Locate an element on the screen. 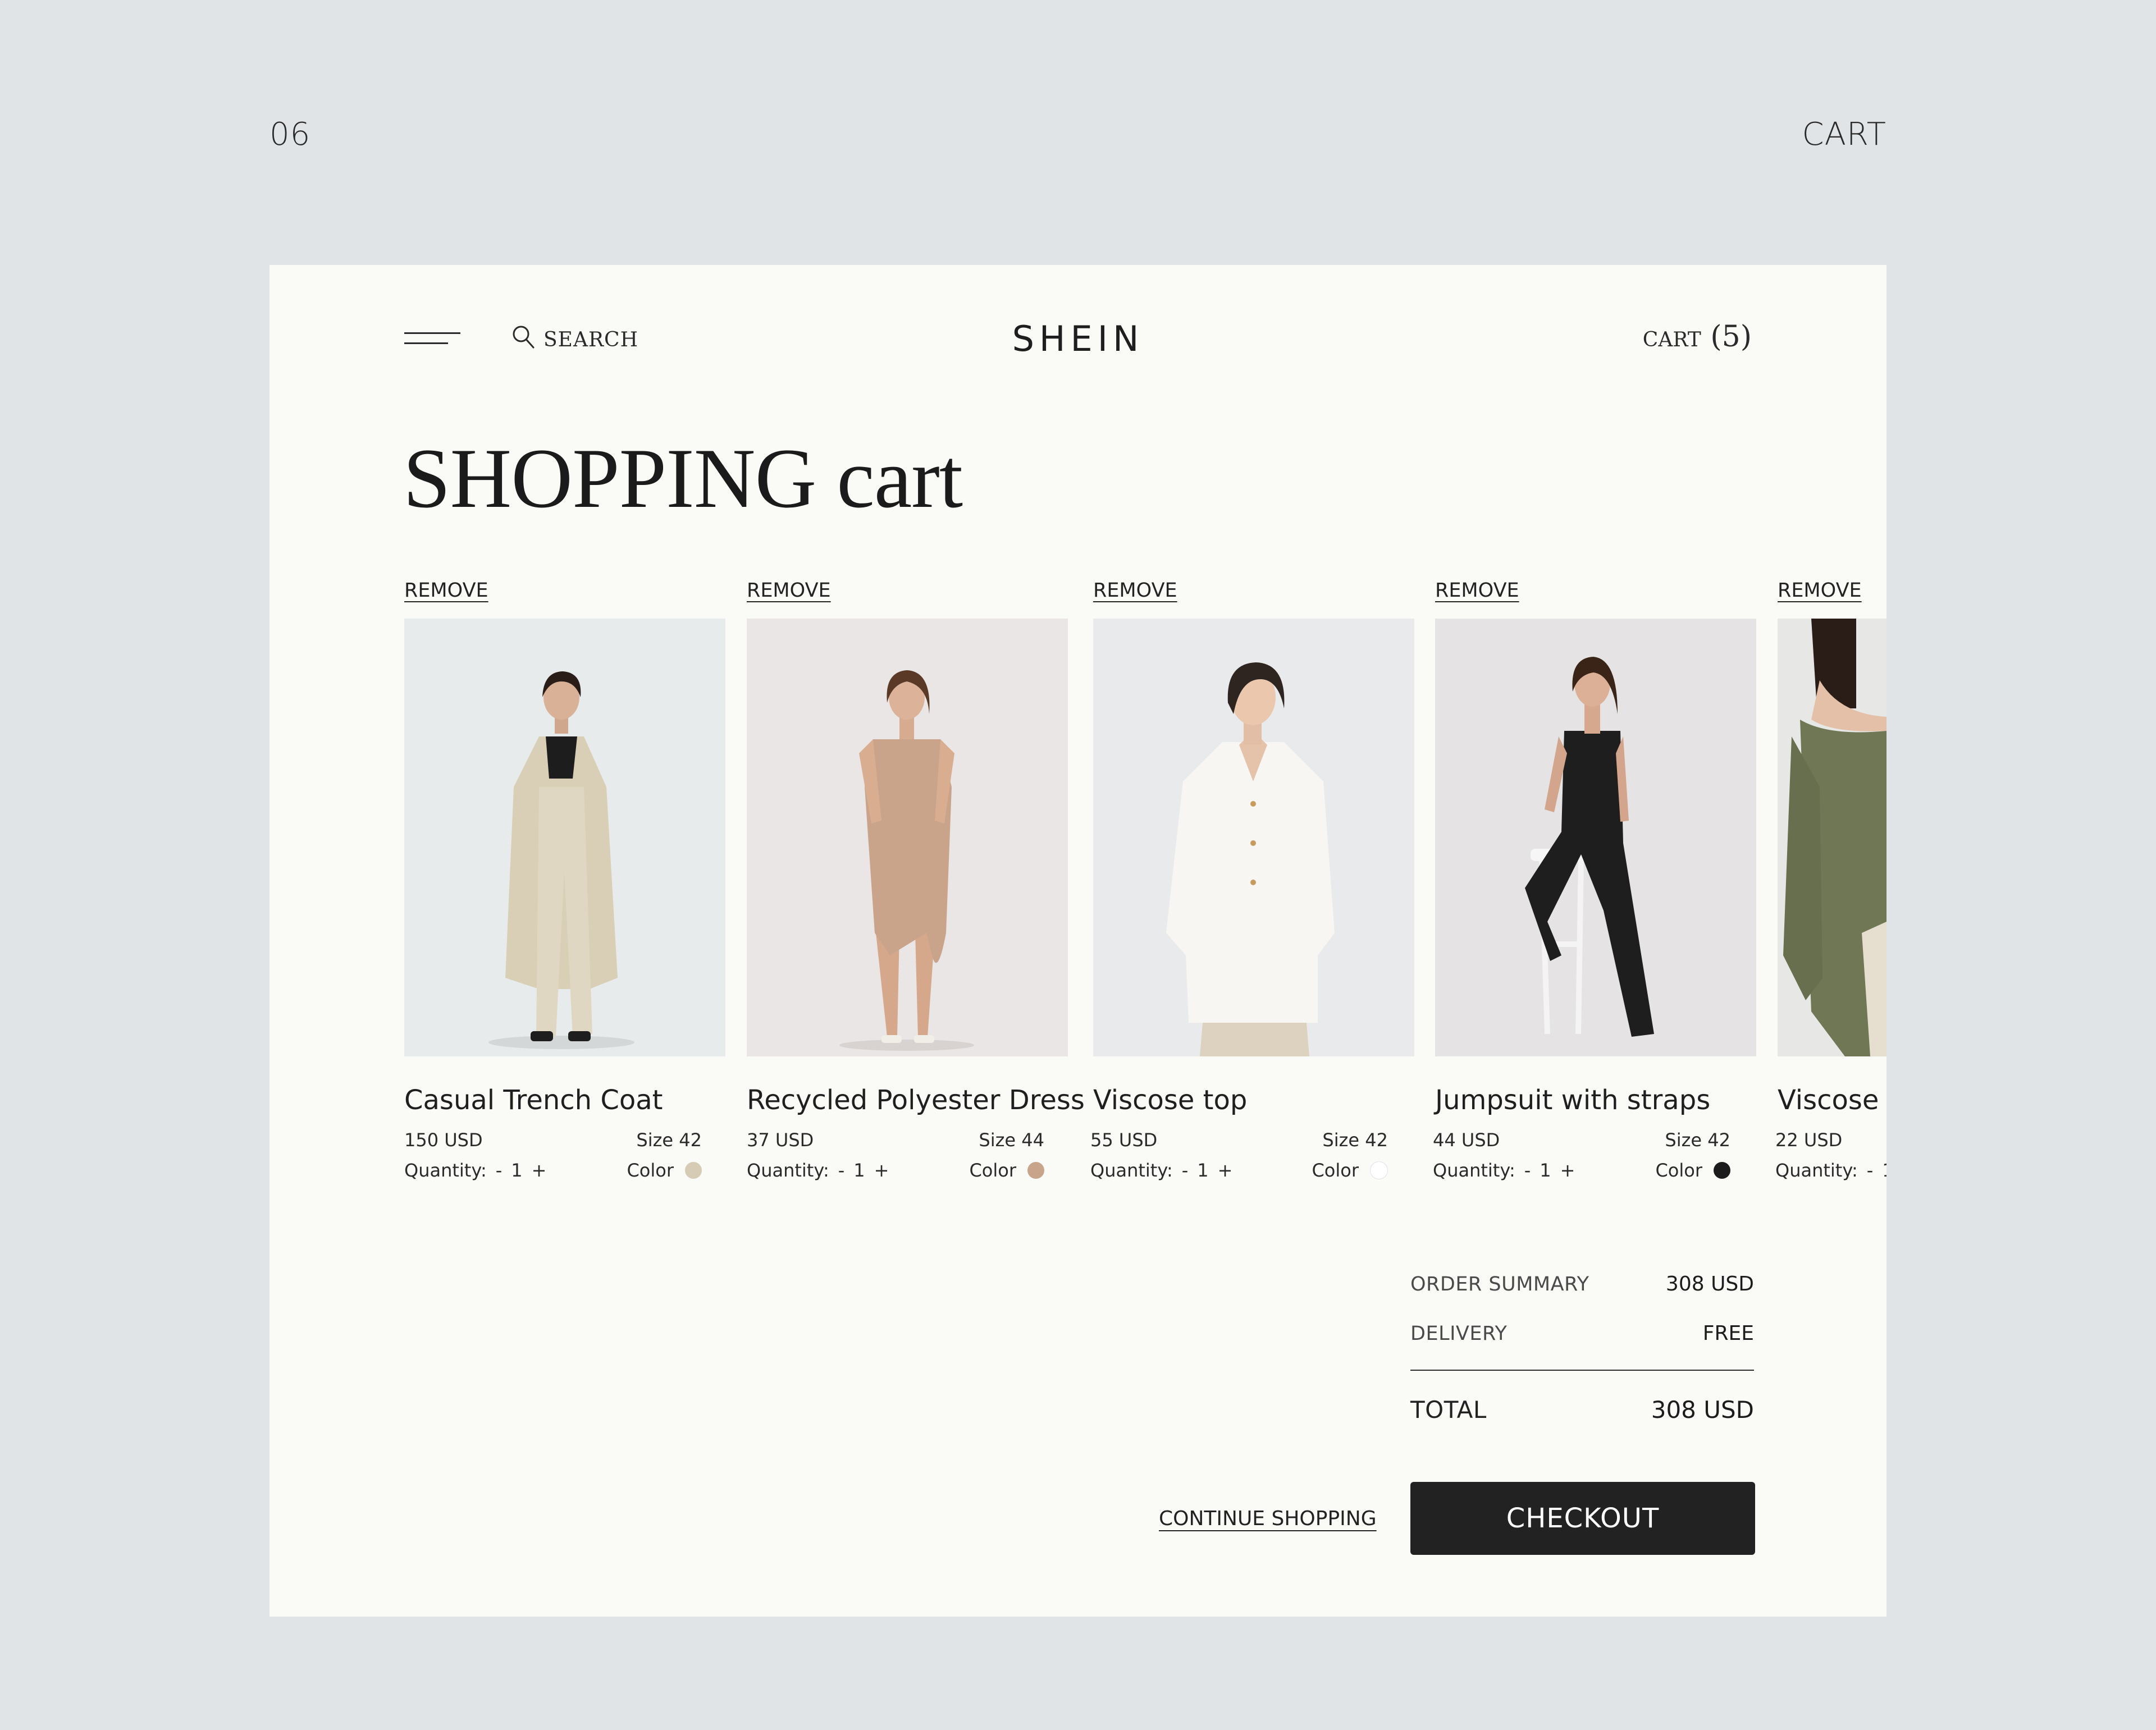 The height and width of the screenshot is (1730, 2156). delivery-label: DELIVERY is located at coordinates (1459, 1334).